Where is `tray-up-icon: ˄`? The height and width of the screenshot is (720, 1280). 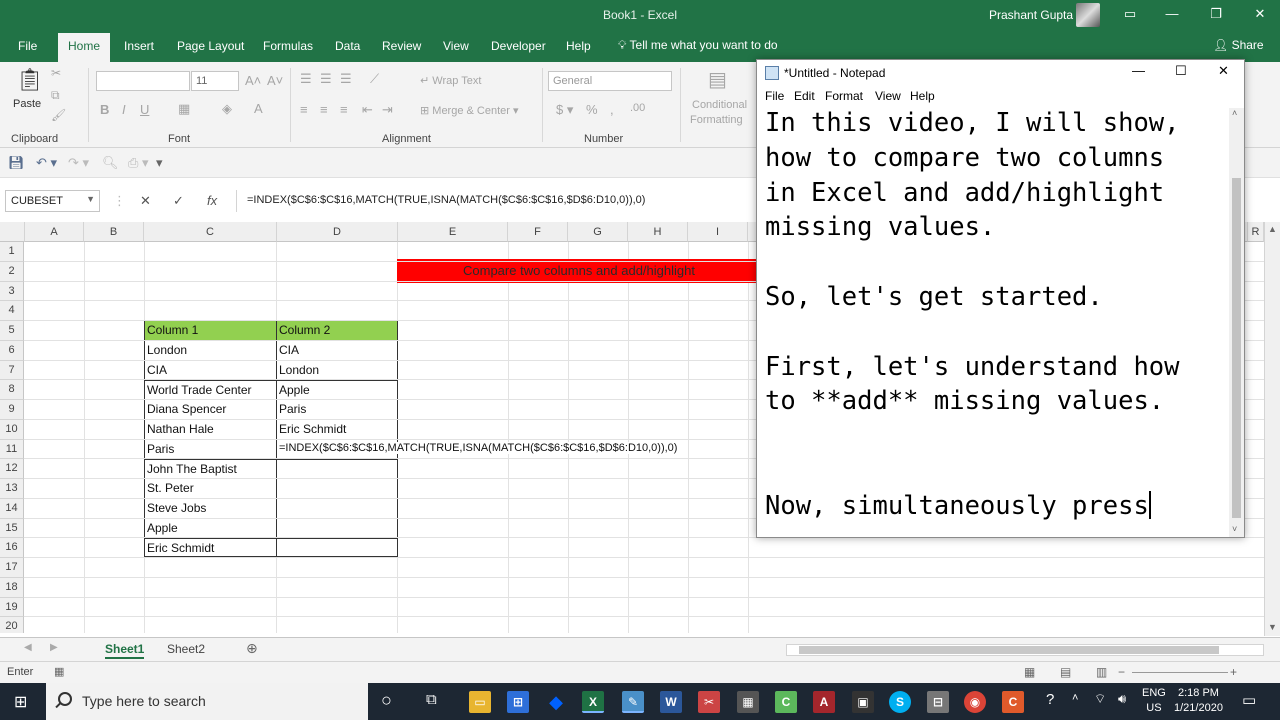
tray-up-icon: ˄ is located at coordinates (1075, 698).